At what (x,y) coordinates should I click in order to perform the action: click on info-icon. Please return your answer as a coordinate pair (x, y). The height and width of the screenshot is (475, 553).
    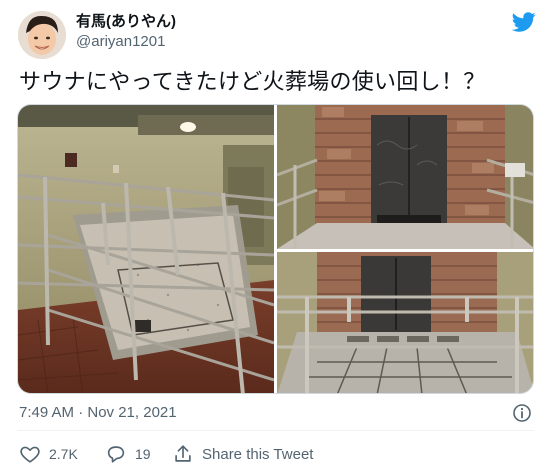
    Looking at the image, I should click on (522, 413).